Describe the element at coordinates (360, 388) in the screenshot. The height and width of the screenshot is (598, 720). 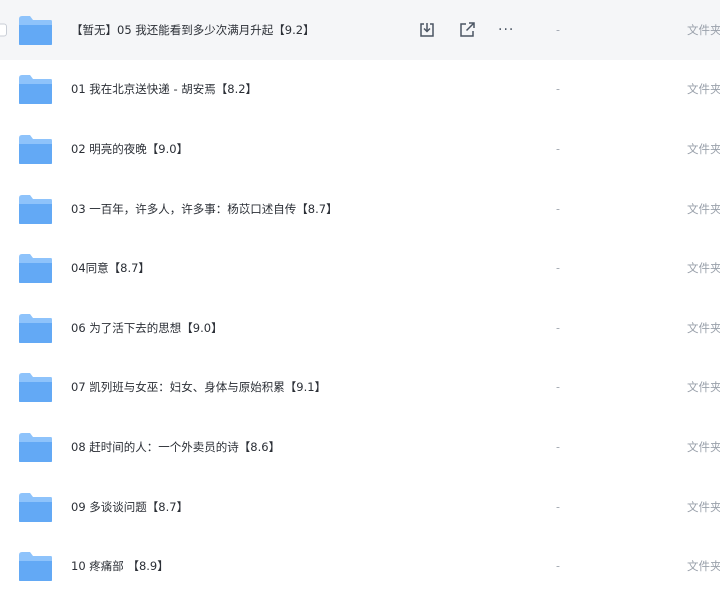
I see `file-row: 07 凯列班与女巫：妇女、身体与原始积累【9.1】 - 文件夹` at that location.